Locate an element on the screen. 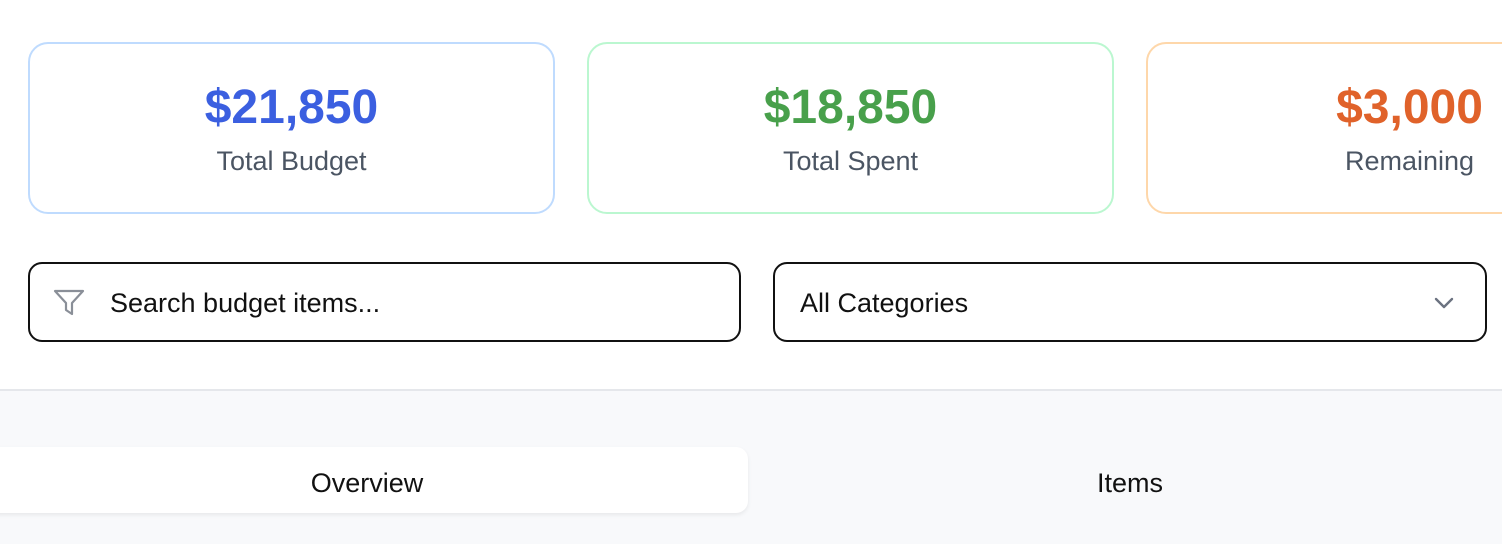 The height and width of the screenshot is (544, 1502). total-budget-card: $21,850 Total Budget is located at coordinates (291, 128).